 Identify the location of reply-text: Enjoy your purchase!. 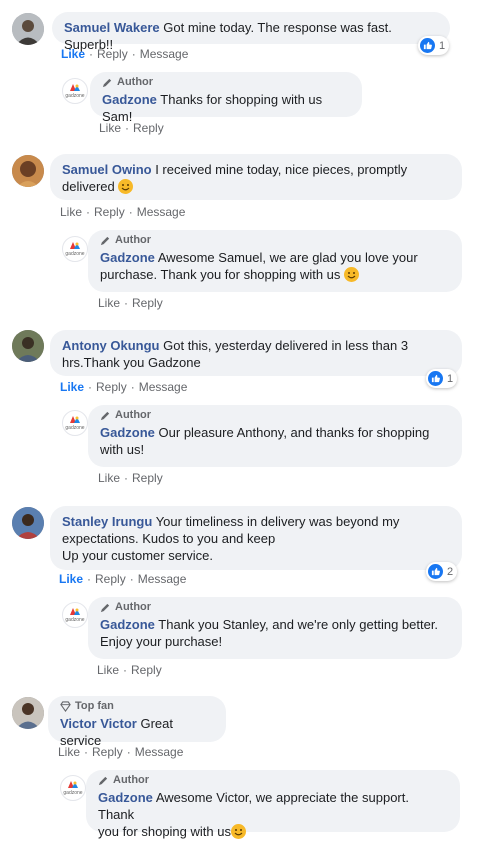
(161, 641).